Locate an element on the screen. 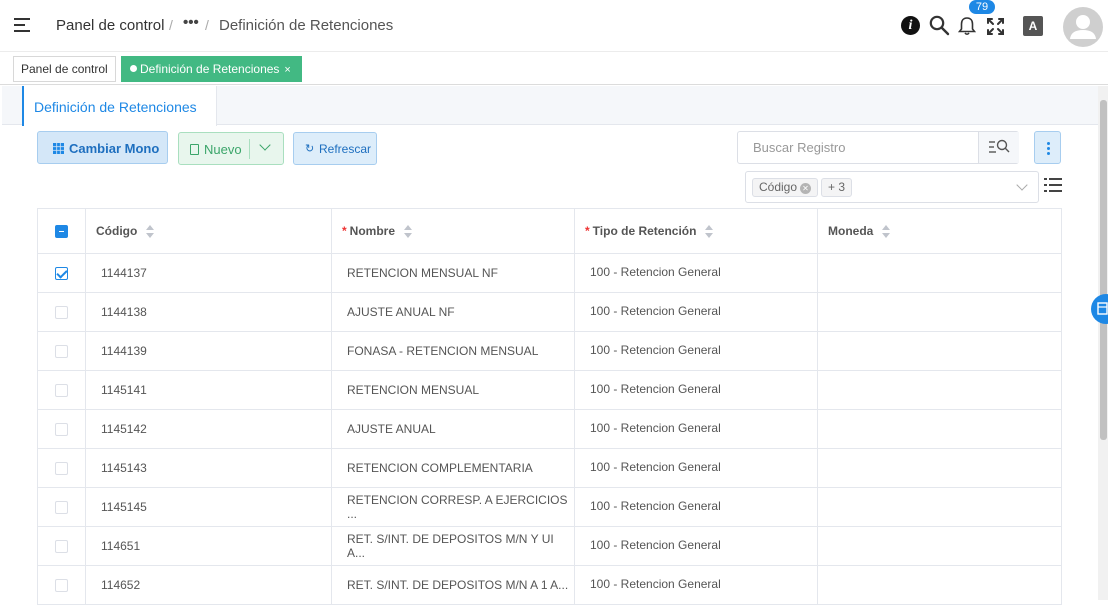 The height and width of the screenshot is (605, 1108). cell-codigo: 1145143 is located at coordinates (208, 468).